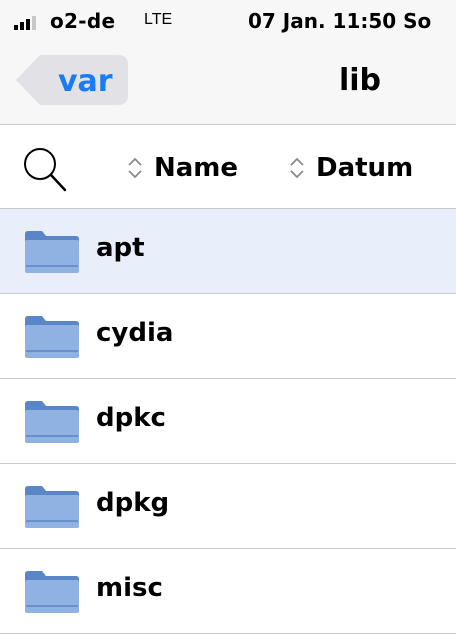 The height and width of the screenshot is (640, 456). Describe the element at coordinates (340, 21) in the screenshot. I see `status-time: 07 Jan. 11:50 So` at that location.